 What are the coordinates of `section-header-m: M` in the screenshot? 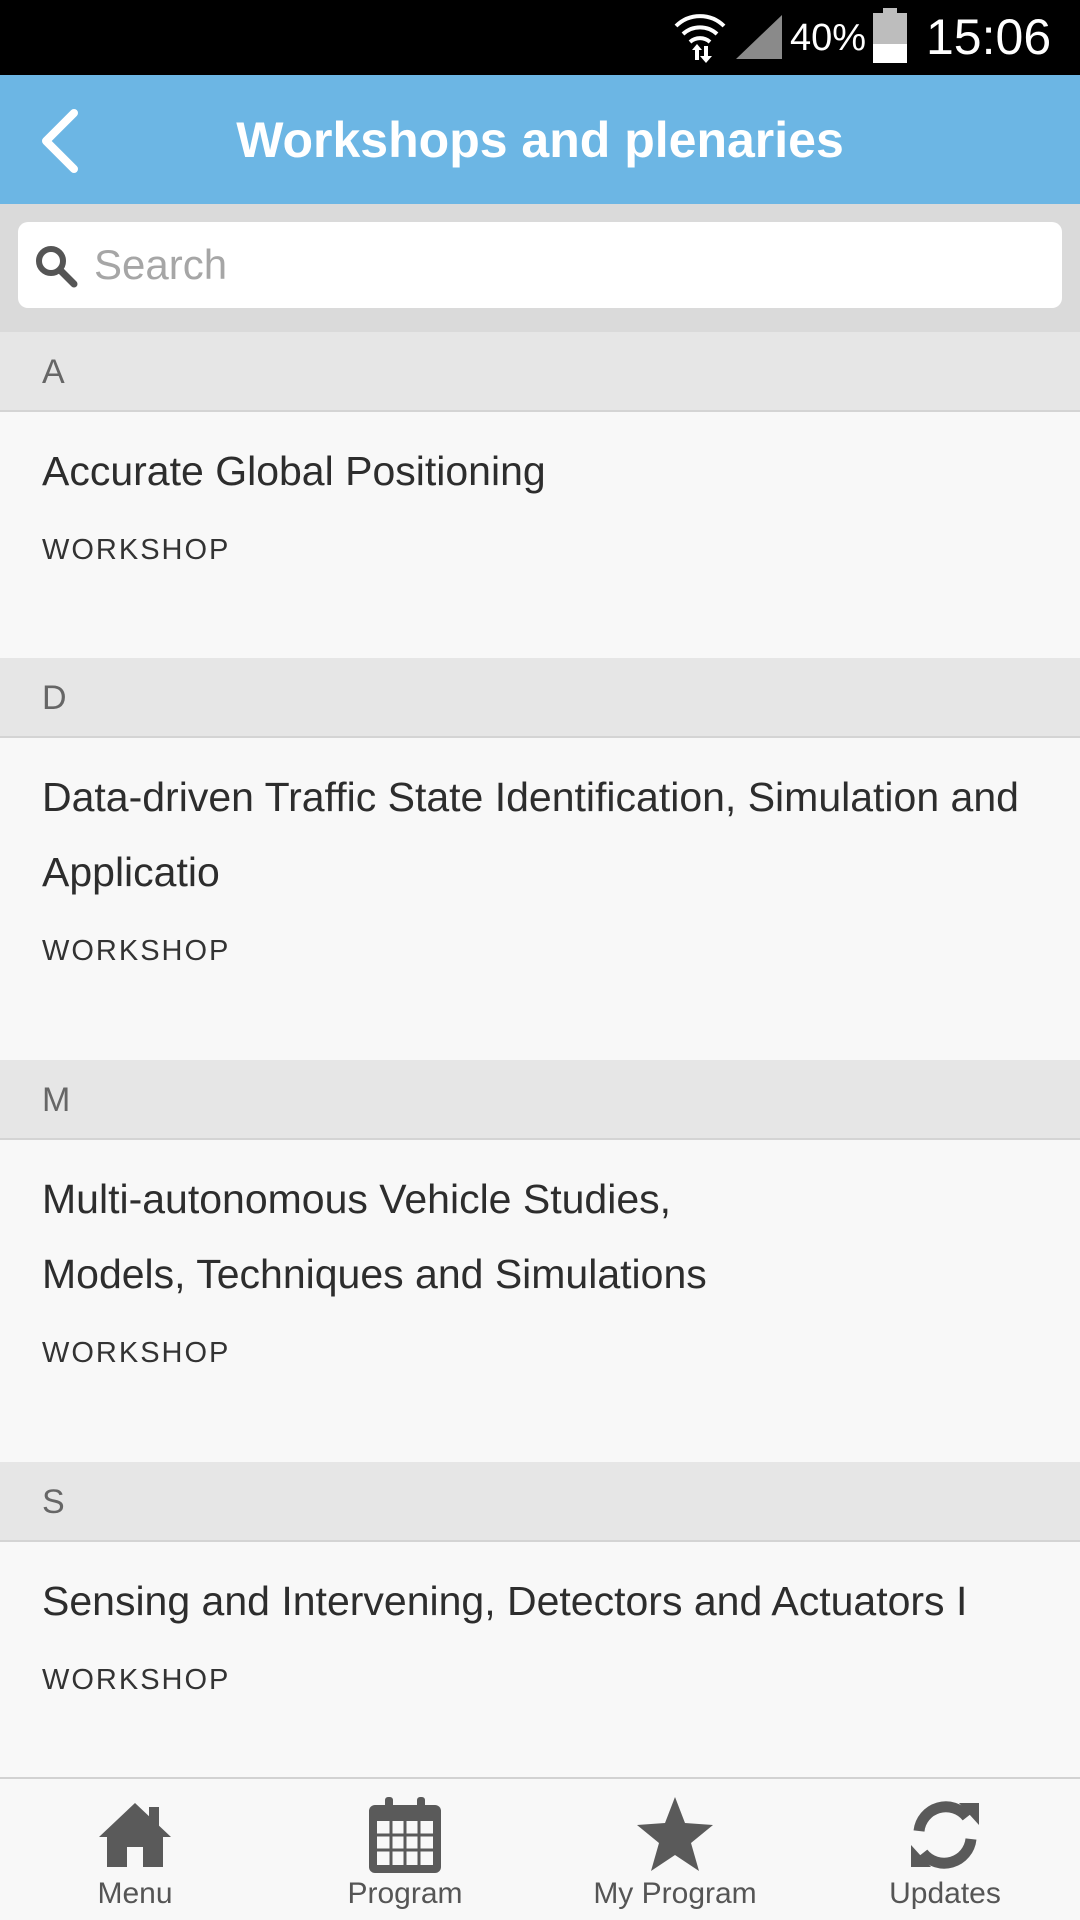 It's located at (540, 1100).